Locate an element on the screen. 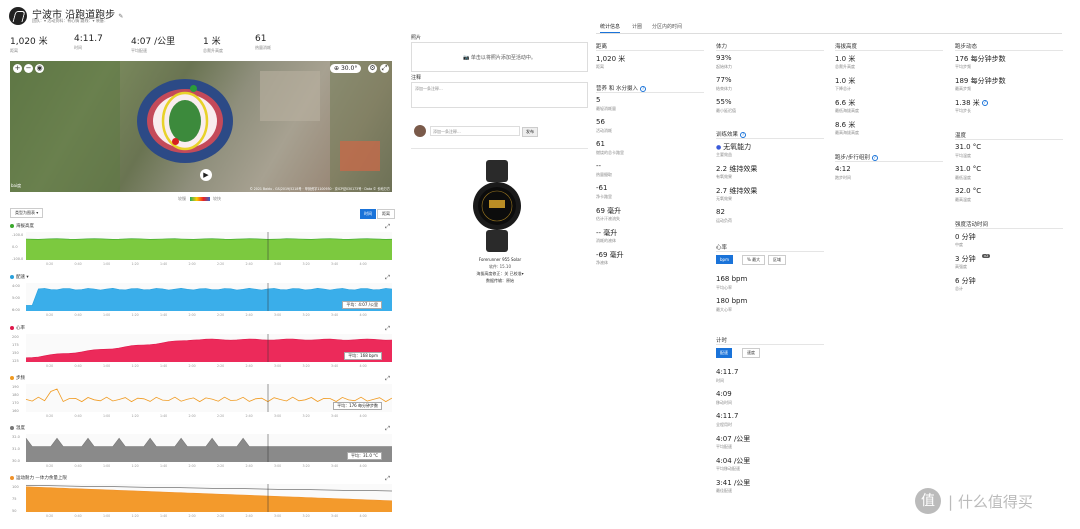 This screenshot has width=1080, height=529. notes-title: 注释 is located at coordinates (416, 78).